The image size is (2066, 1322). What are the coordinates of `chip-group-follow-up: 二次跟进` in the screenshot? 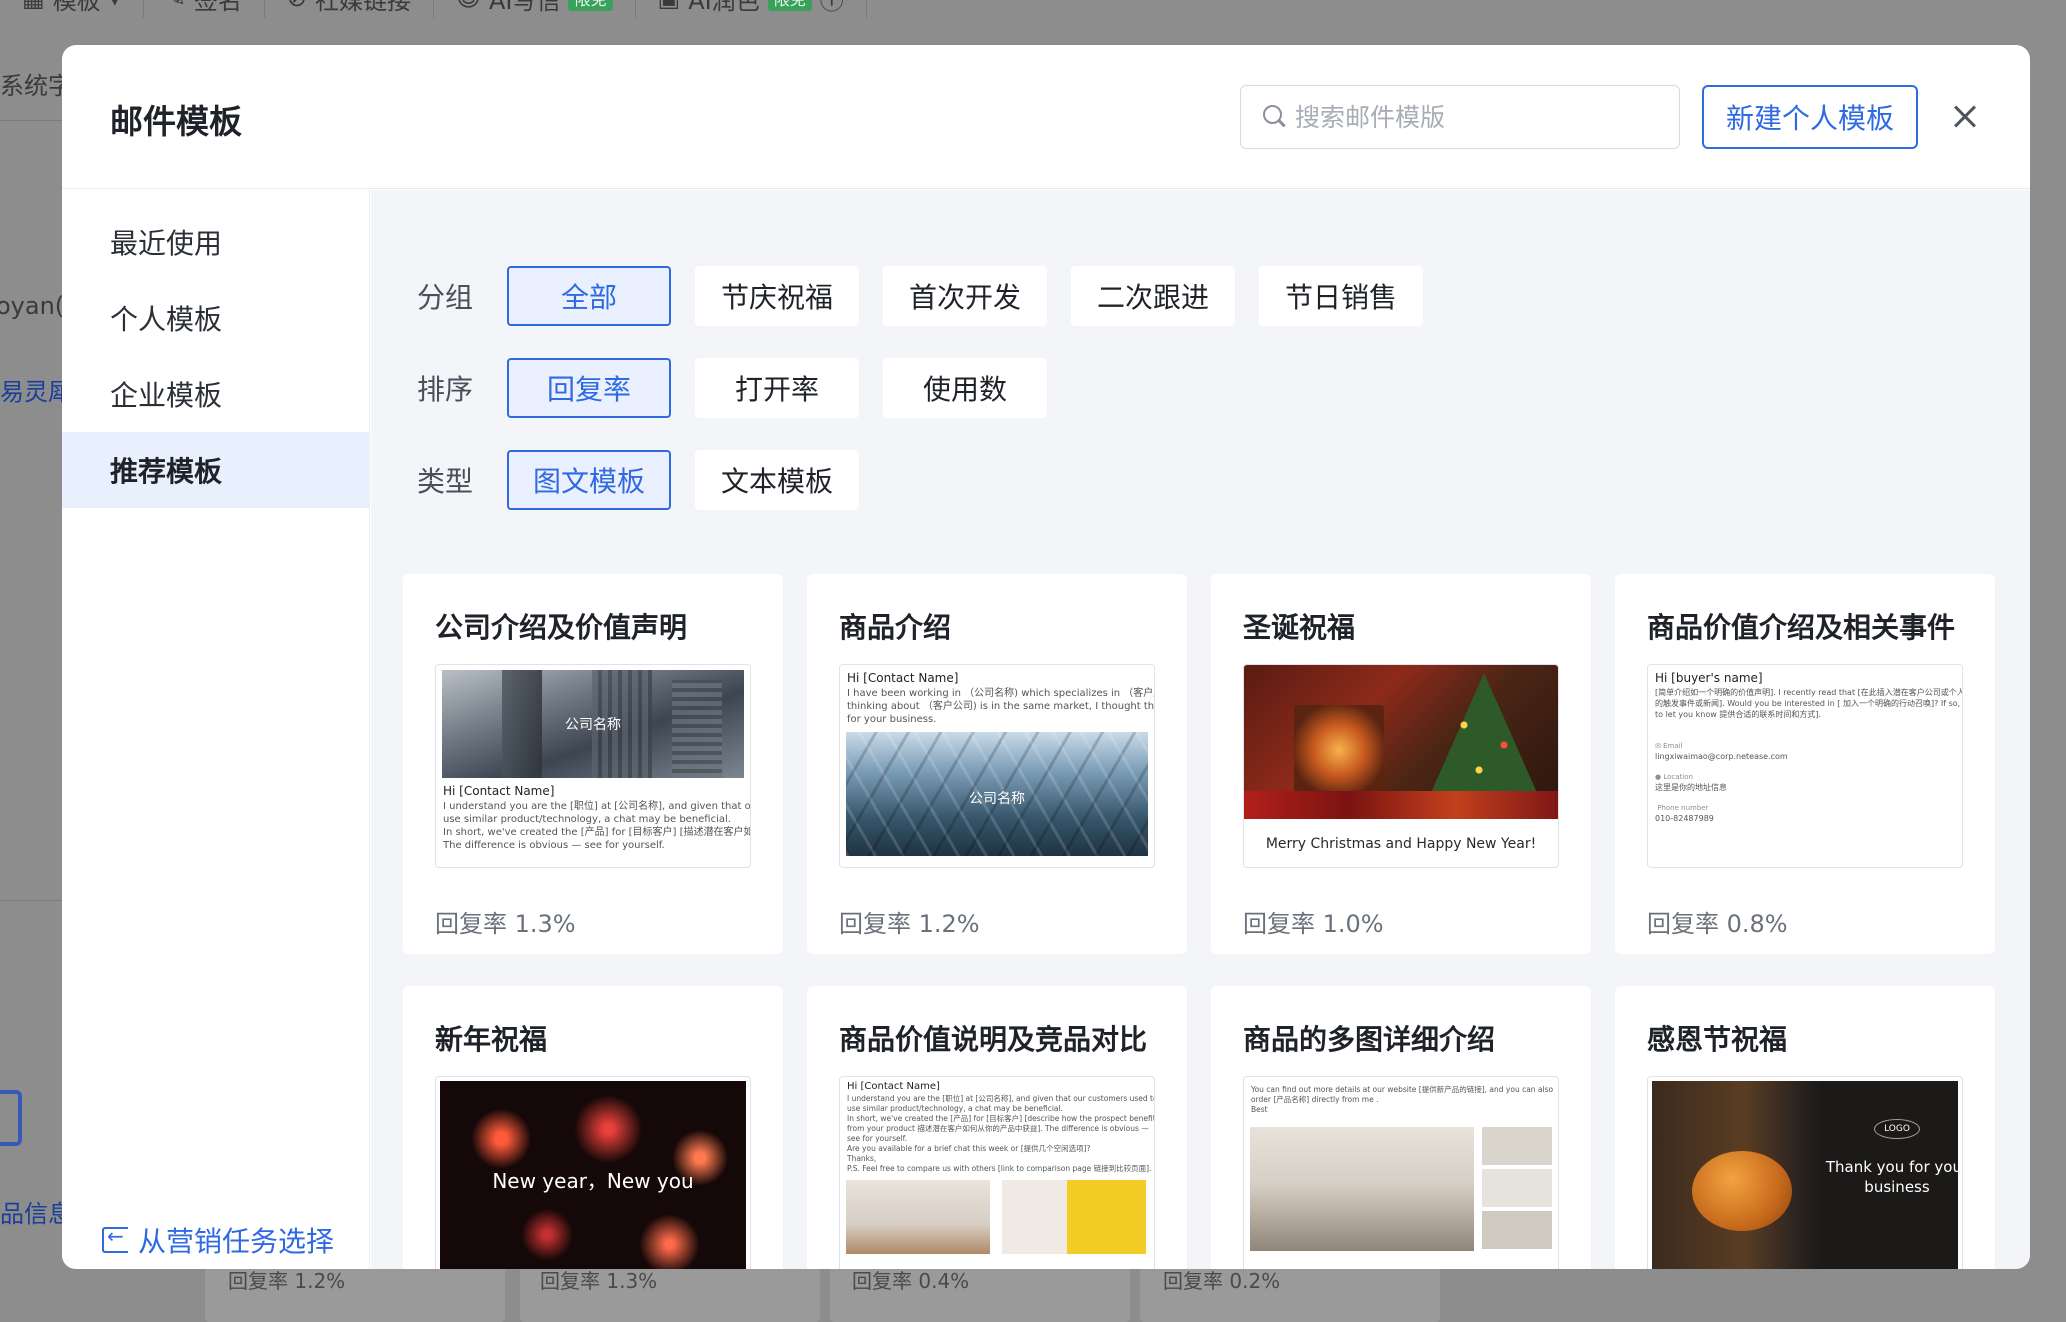 It's located at (1153, 296).